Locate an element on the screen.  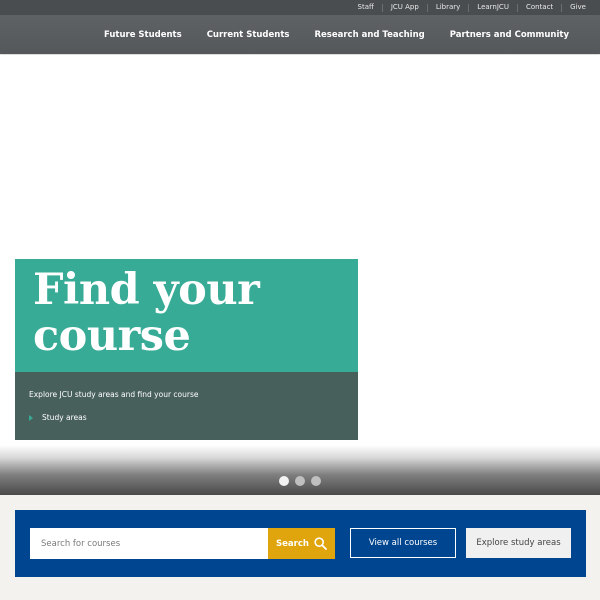
utility-link-give: Give is located at coordinates (578, 7).